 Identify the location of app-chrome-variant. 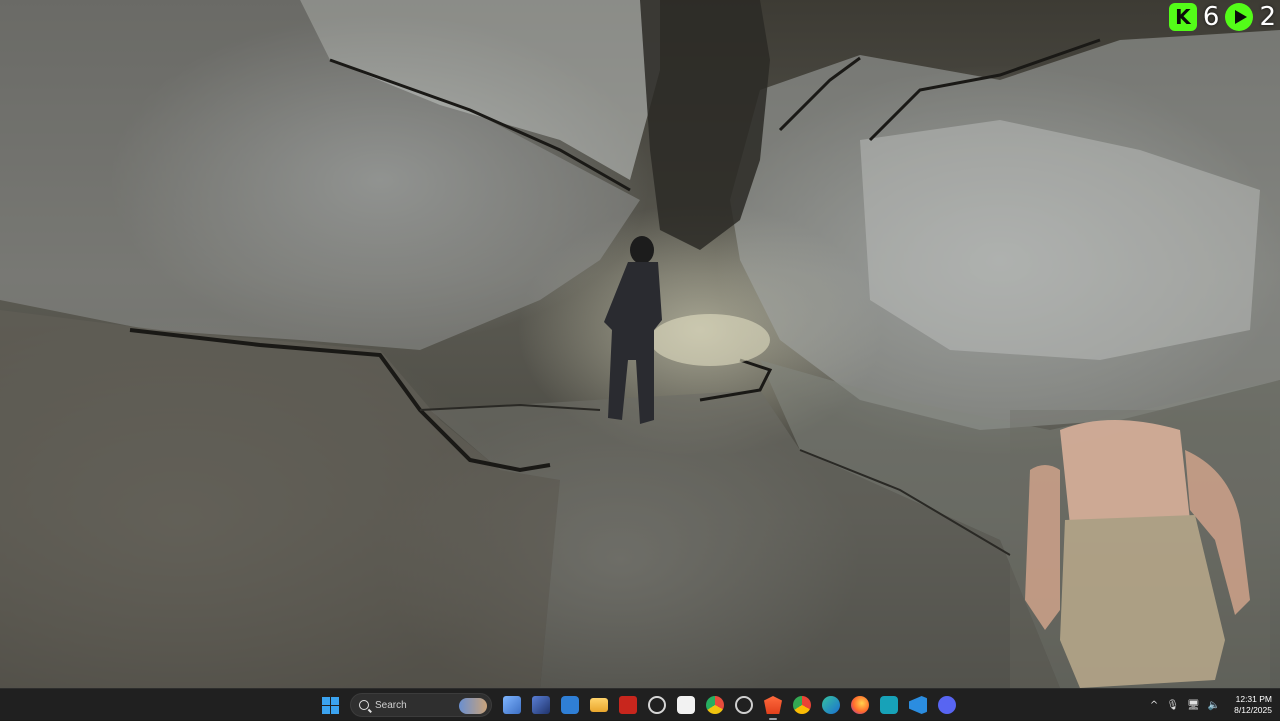
(715, 705).